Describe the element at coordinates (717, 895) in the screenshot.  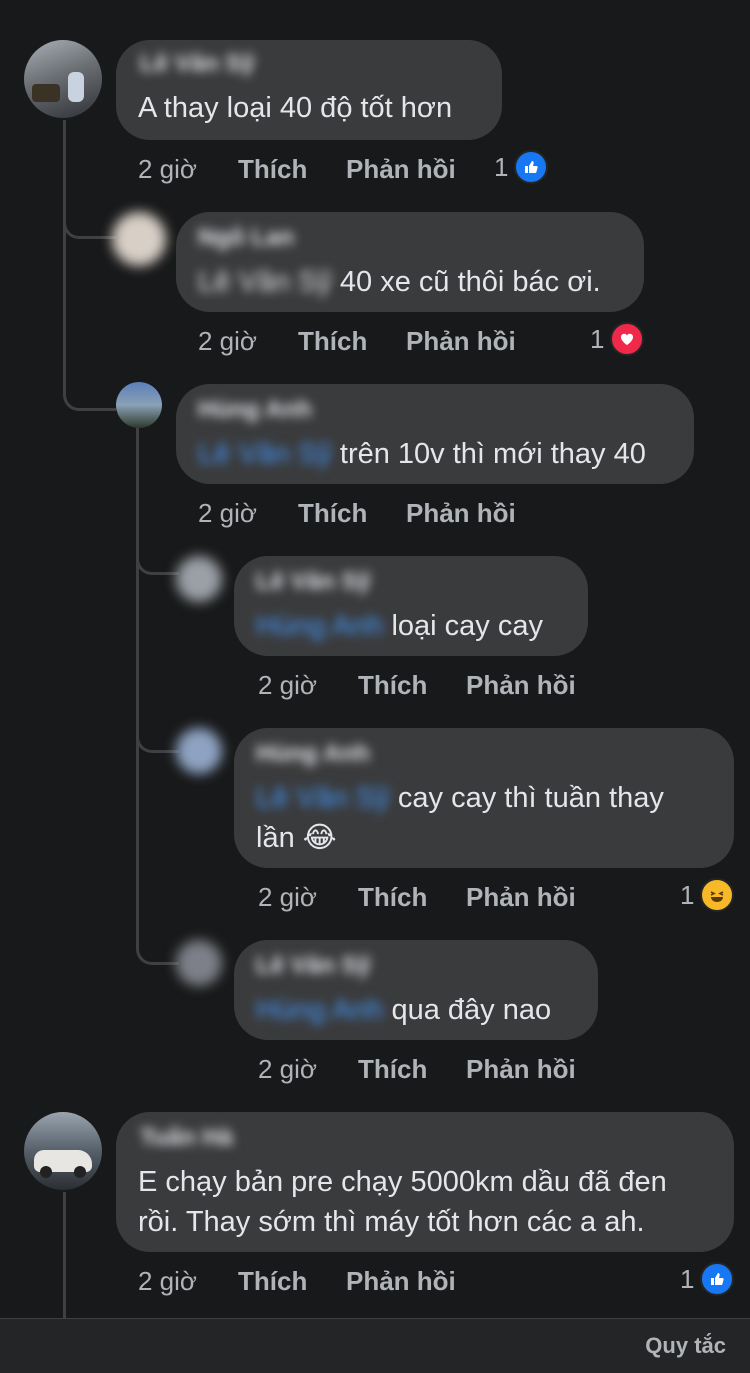
I see `haha-reaction-icon` at that location.